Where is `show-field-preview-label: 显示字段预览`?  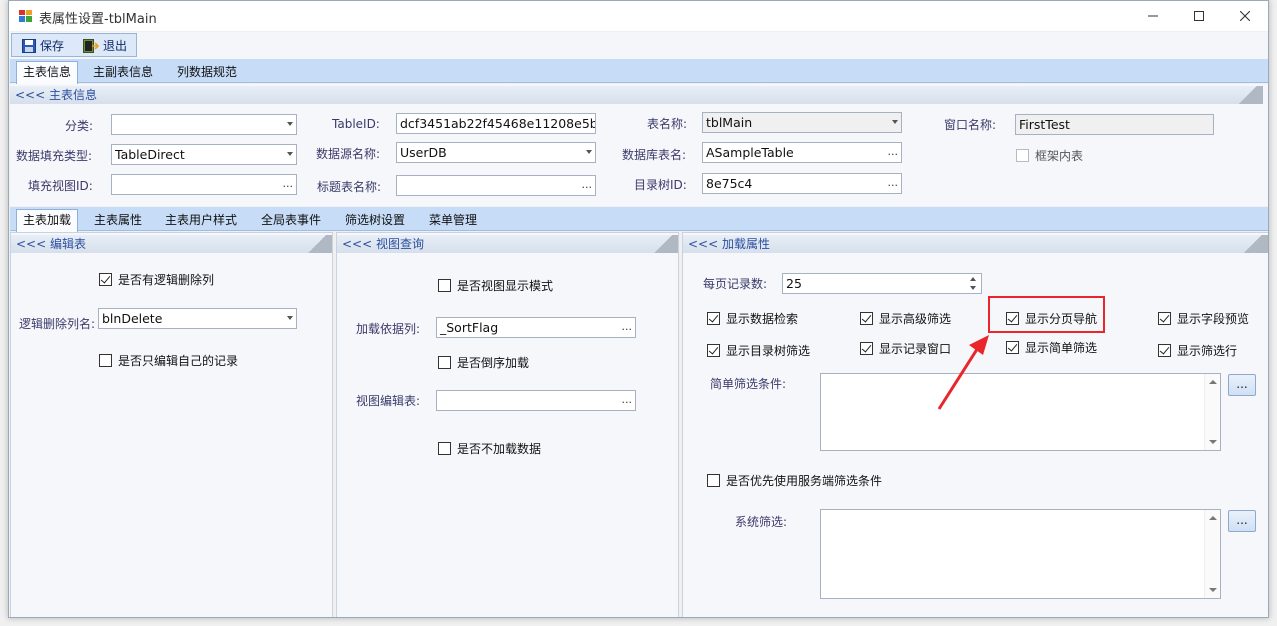 show-field-preview-label: 显示字段预览 is located at coordinates (1213, 318).